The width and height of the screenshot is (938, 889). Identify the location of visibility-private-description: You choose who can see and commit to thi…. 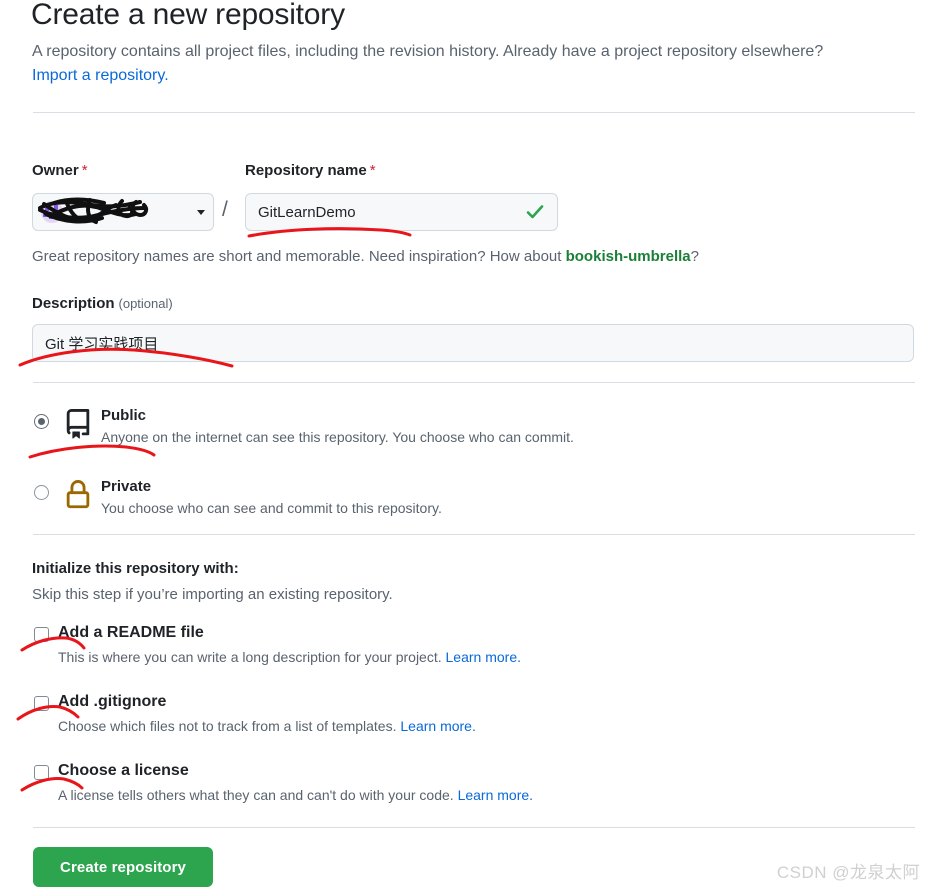
(271, 508).